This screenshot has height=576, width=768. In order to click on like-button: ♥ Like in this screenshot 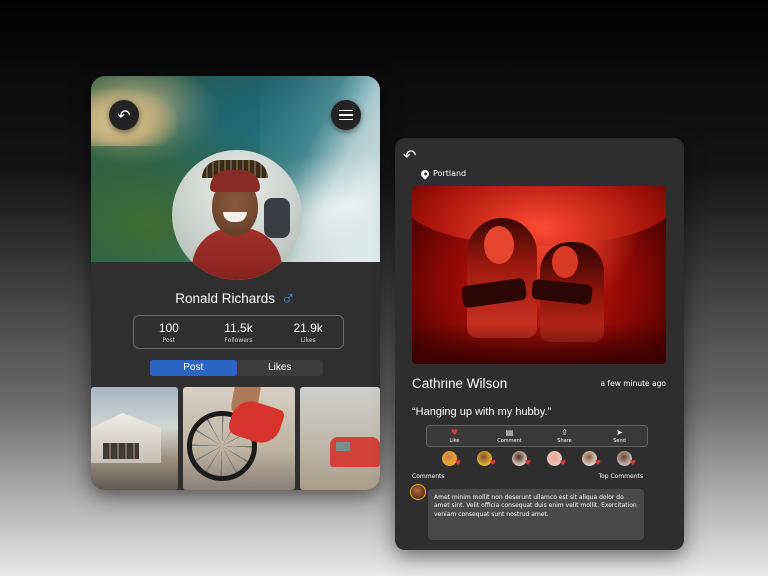, I will do `click(455, 436)`.